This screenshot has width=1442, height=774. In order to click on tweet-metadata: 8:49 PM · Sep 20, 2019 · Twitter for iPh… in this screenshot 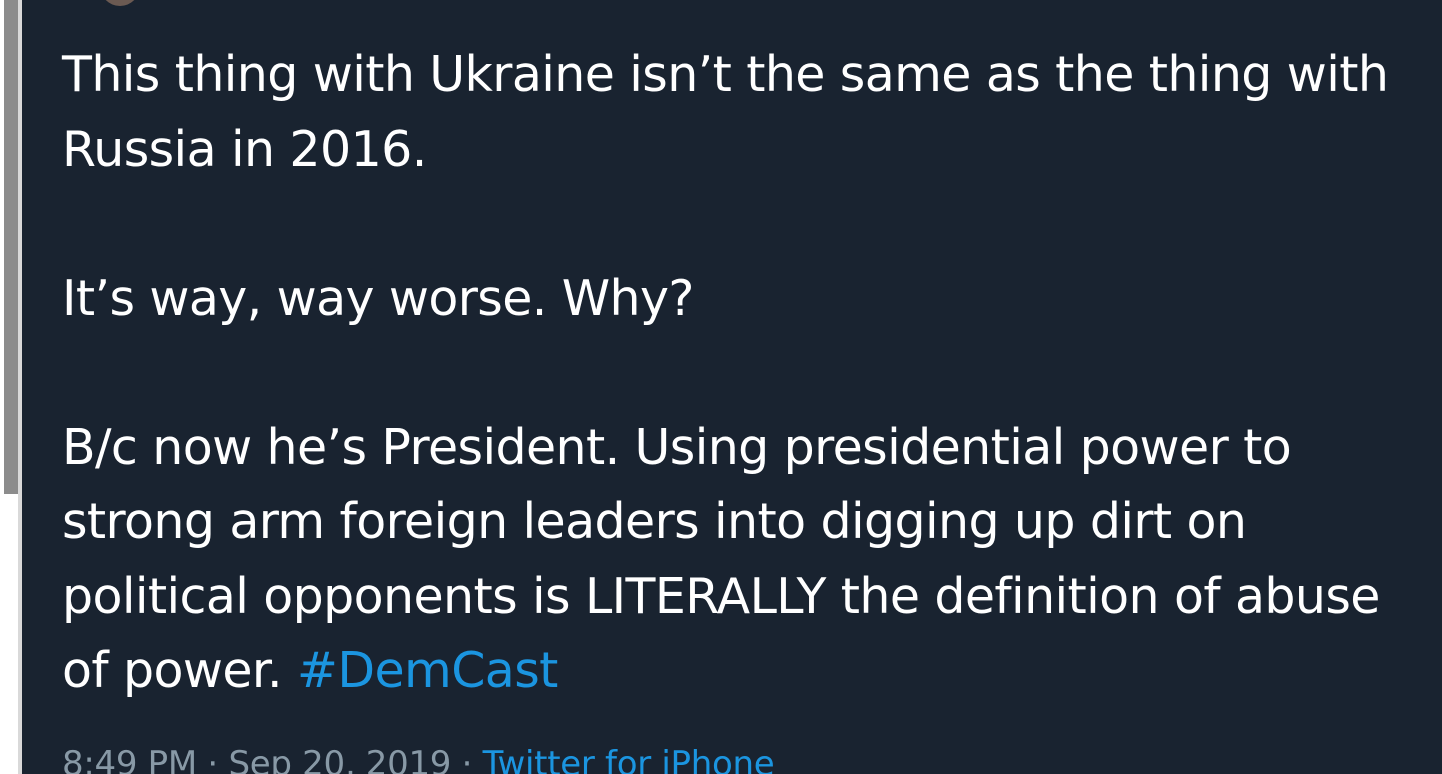, I will do `click(418, 758)`.